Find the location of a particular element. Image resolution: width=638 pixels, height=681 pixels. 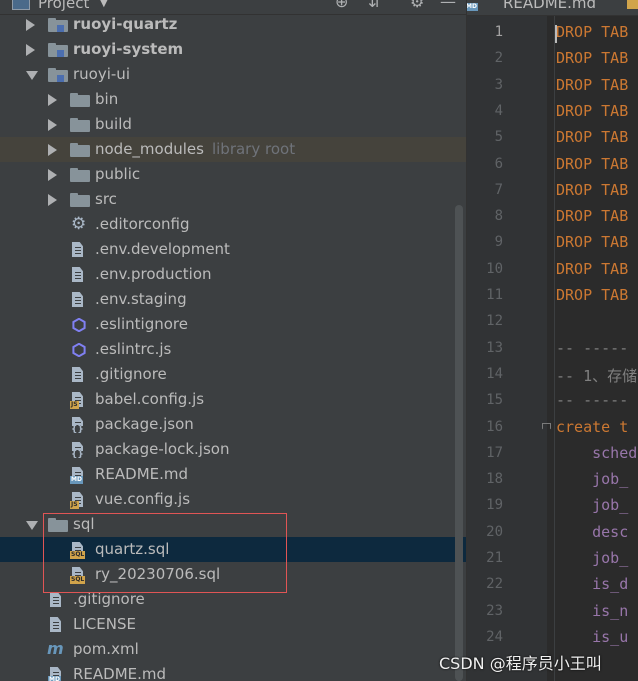

code-token: job_ is located at coordinates (592, 479).